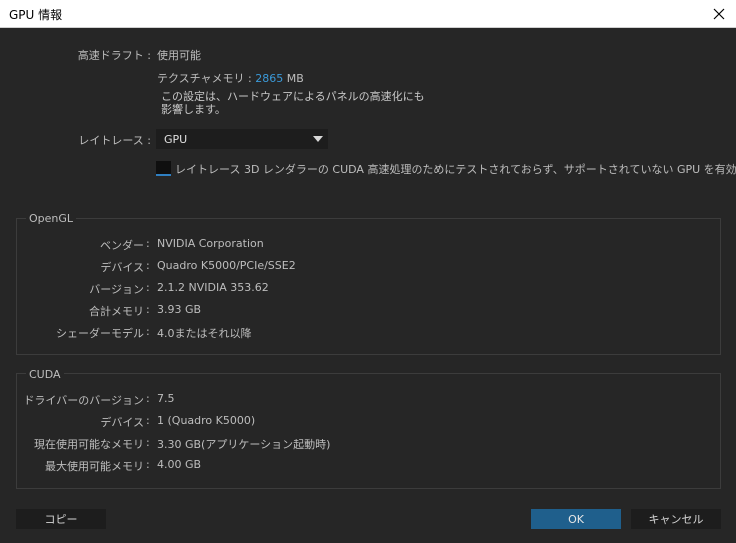 This screenshot has width=736, height=543. What do you see at coordinates (114, 55) in the screenshot?
I see `gpu-draft-label: 高速ドラフト :` at bounding box center [114, 55].